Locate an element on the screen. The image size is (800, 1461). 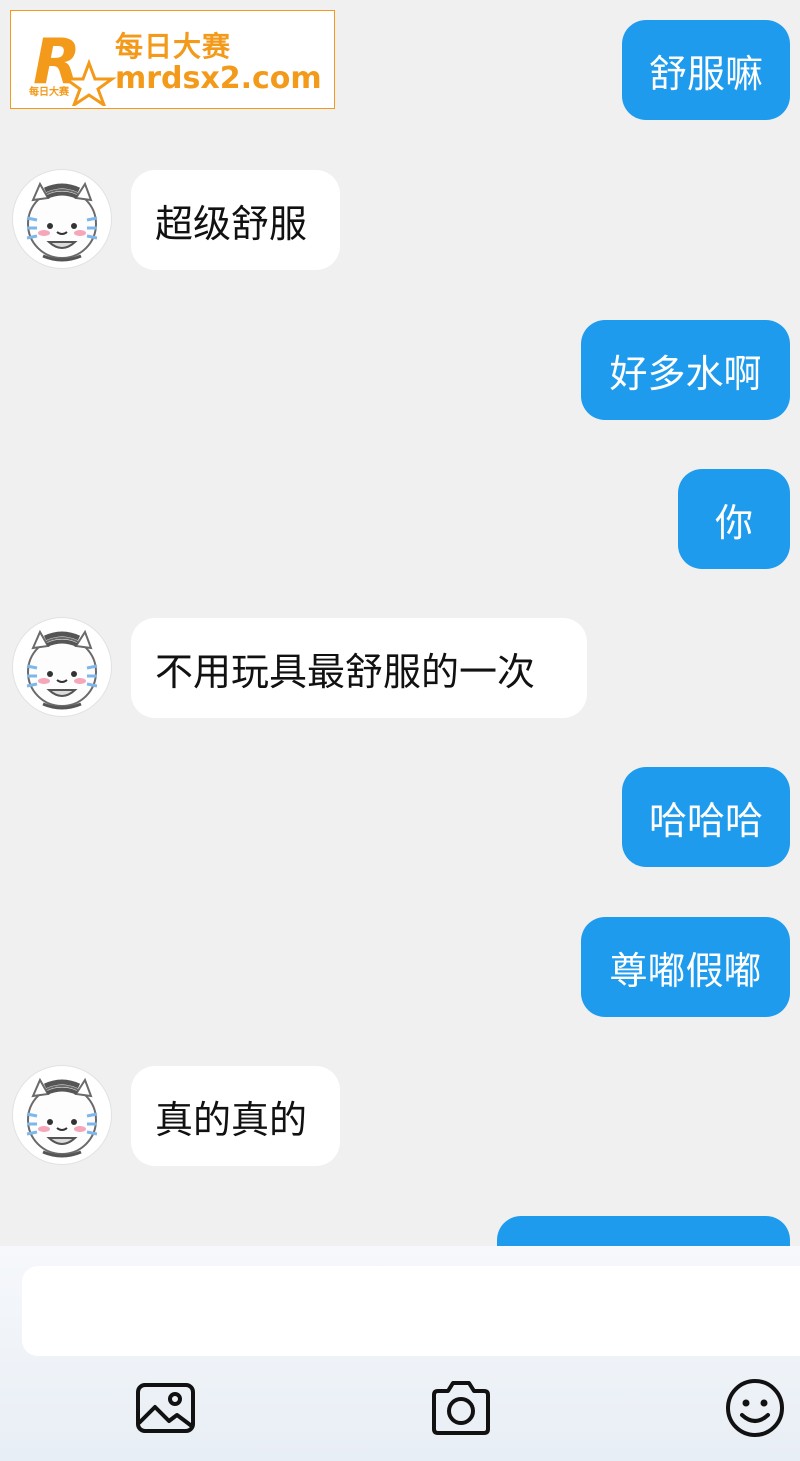
watermark-url: mrdsx2.com is located at coordinates (218, 78).